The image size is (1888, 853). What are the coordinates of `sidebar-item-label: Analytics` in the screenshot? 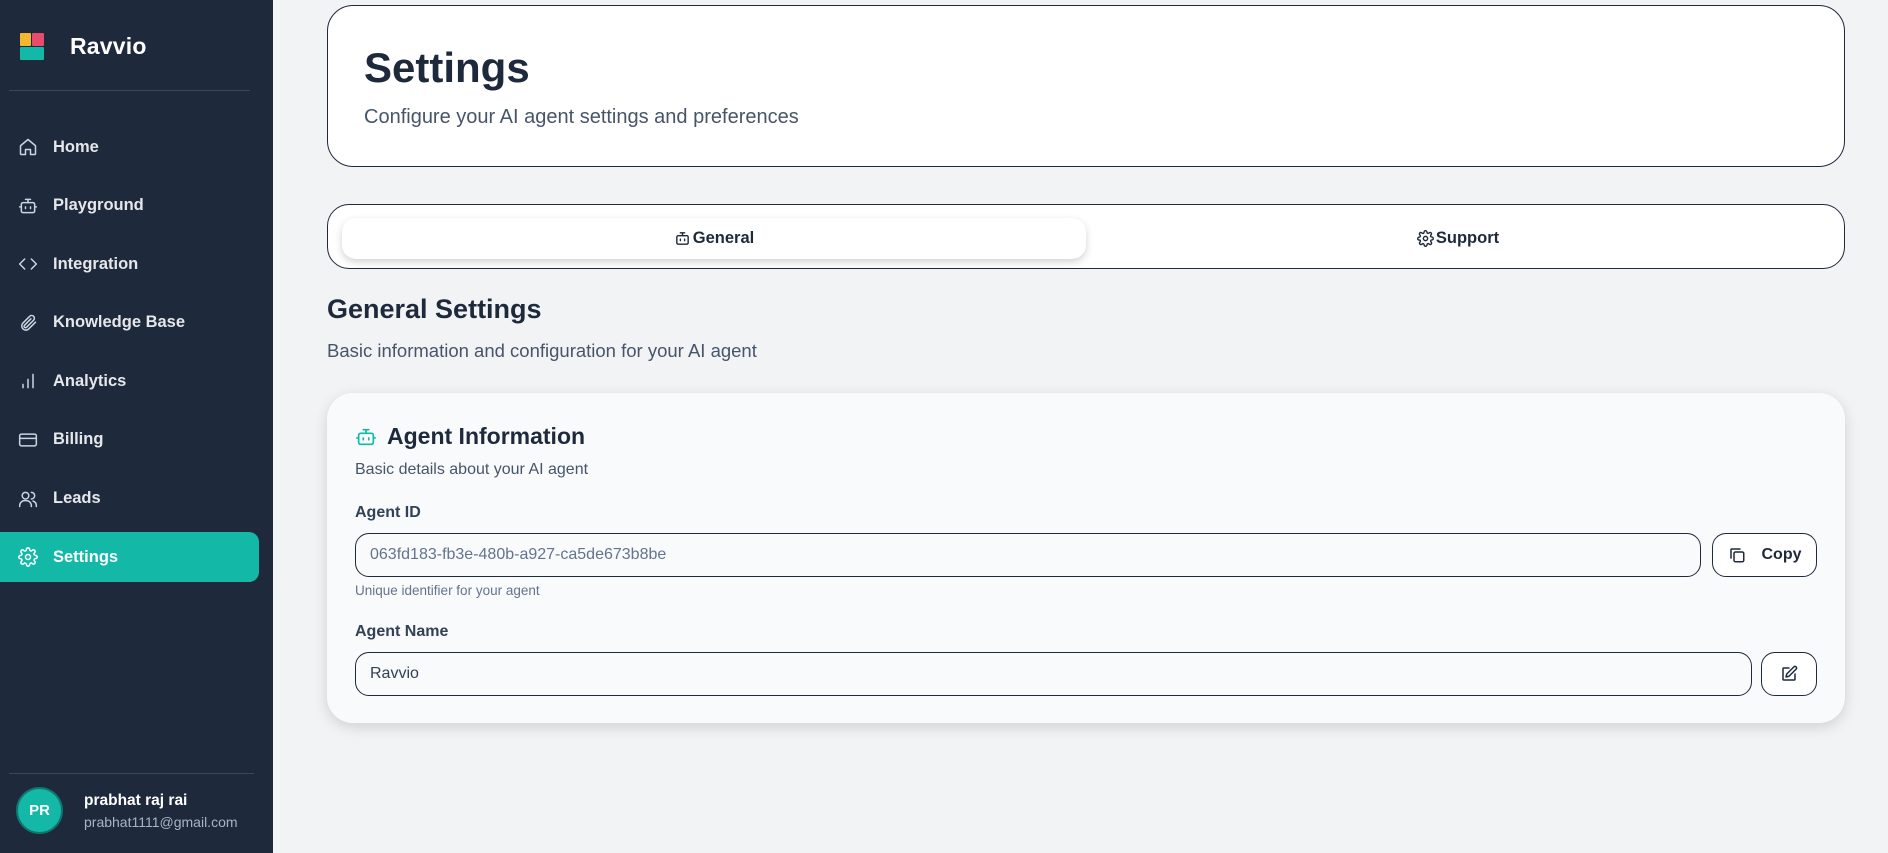 It's located at (90, 380).